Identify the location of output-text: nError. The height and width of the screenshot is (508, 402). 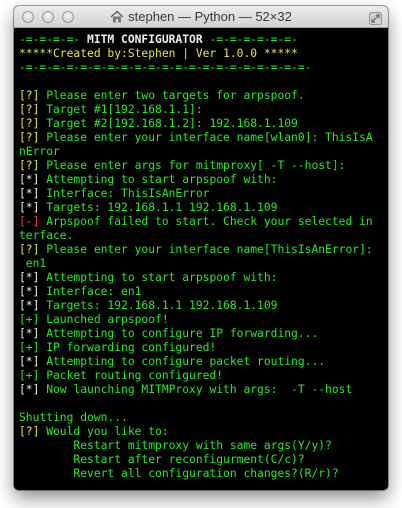
(39, 151).